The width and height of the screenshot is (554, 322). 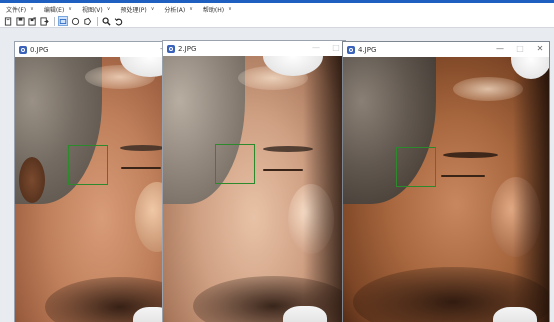 What do you see at coordinates (92, 10) in the screenshot?
I see `menu-view-label: 视图(V)` at bounding box center [92, 10].